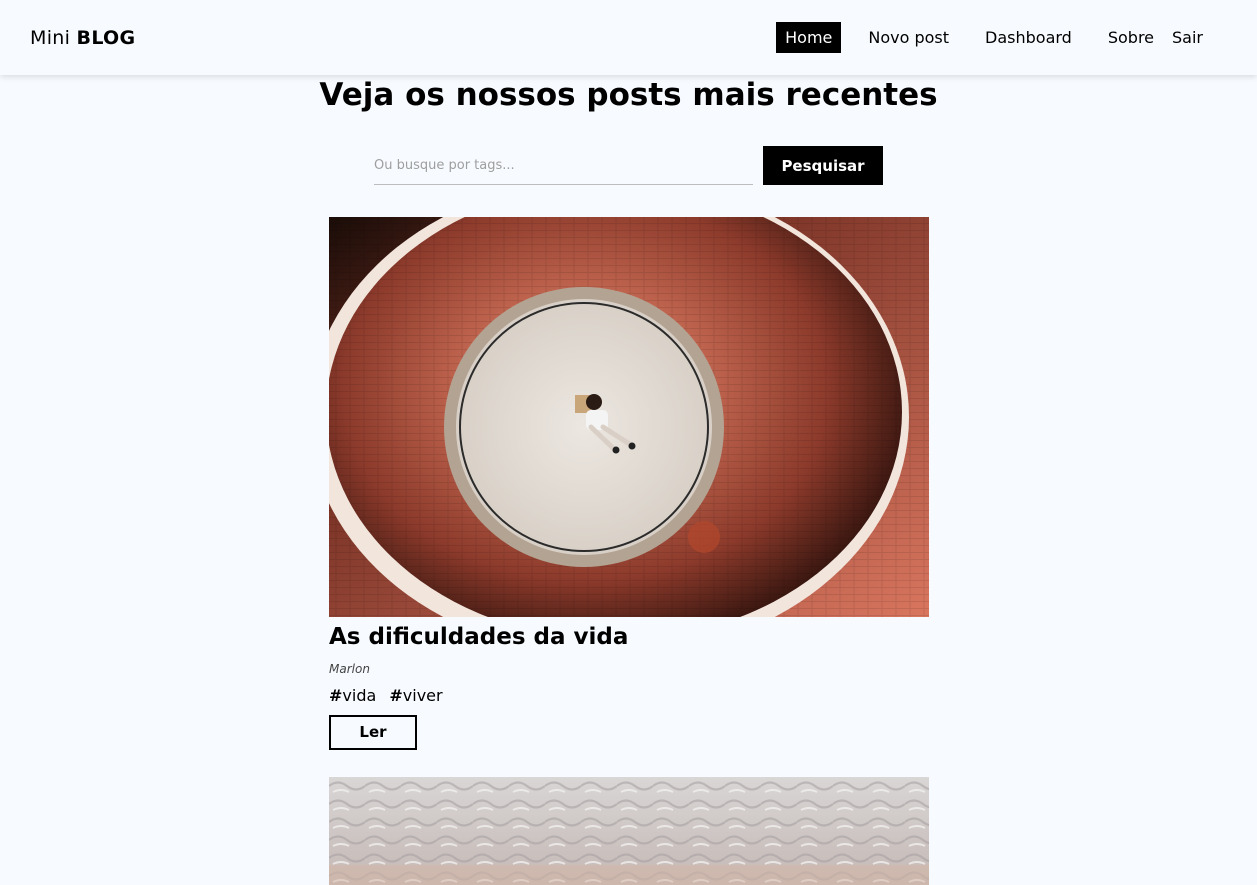 The width and height of the screenshot is (1257, 885). I want to click on nav-about-link: Sobre, so click(1131, 37).